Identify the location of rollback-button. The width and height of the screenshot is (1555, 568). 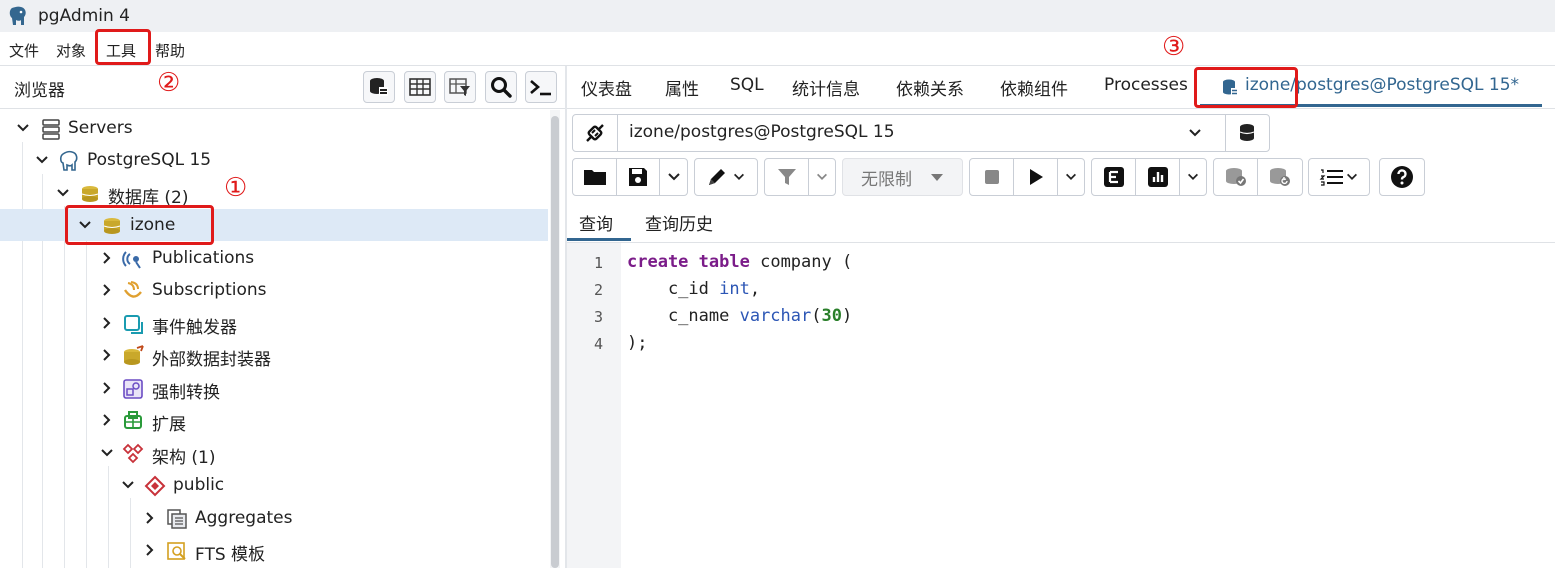
(1280, 177).